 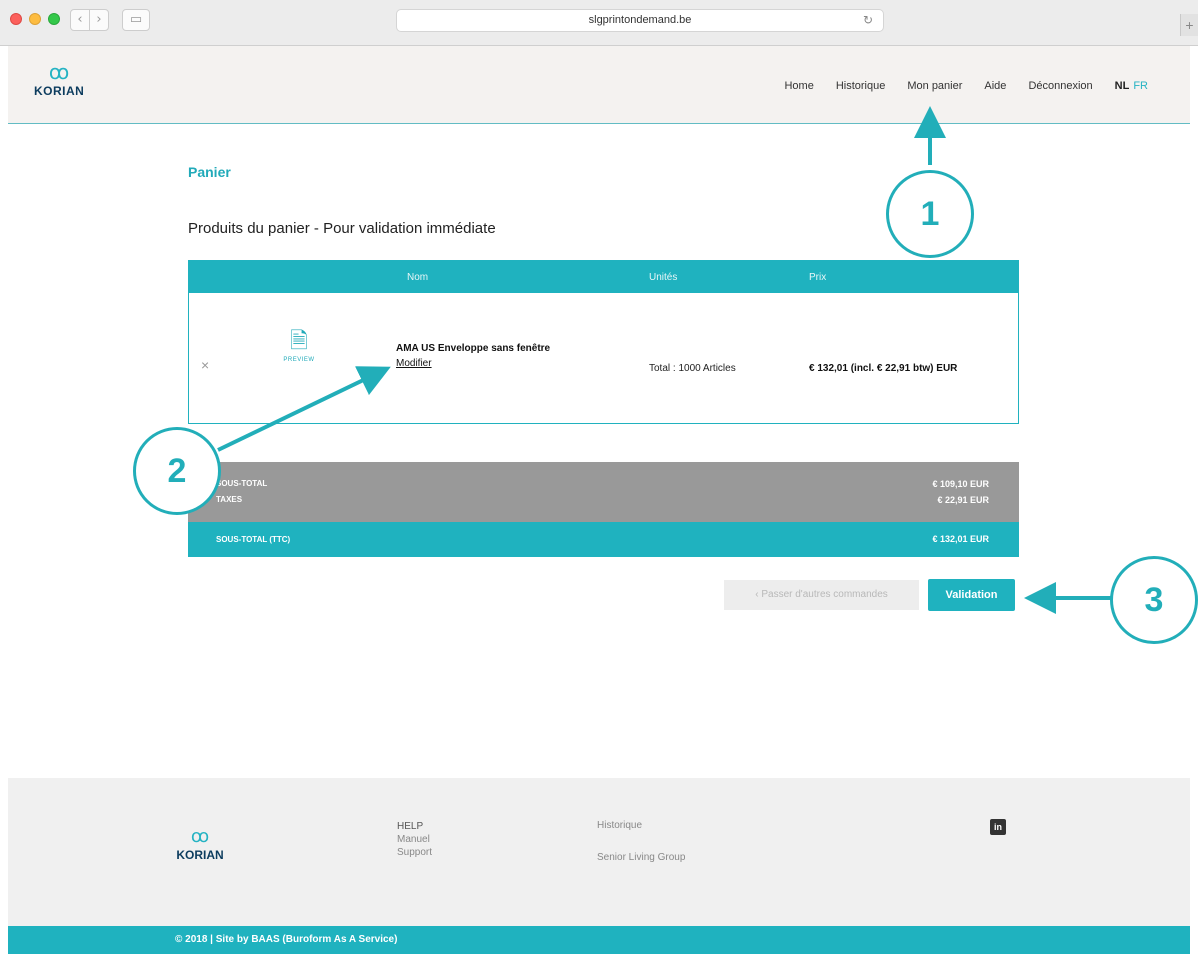 What do you see at coordinates (410, 826) in the screenshot?
I see `footer-help-heading: HELP` at bounding box center [410, 826].